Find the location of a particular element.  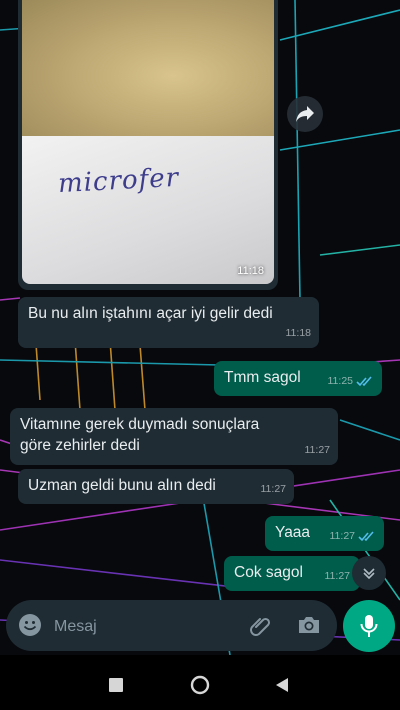

microphone-button is located at coordinates (369, 626).